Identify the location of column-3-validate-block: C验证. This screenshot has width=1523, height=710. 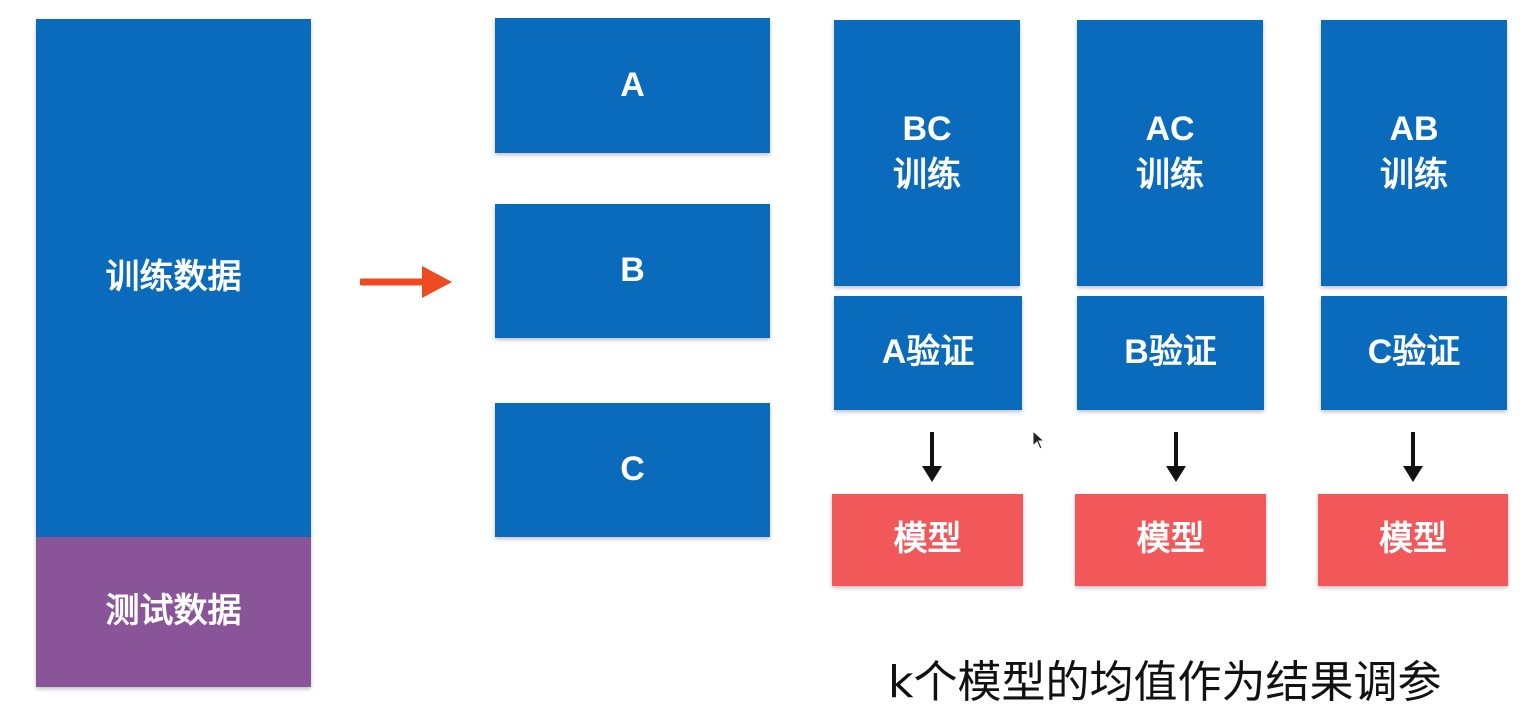
(1414, 353).